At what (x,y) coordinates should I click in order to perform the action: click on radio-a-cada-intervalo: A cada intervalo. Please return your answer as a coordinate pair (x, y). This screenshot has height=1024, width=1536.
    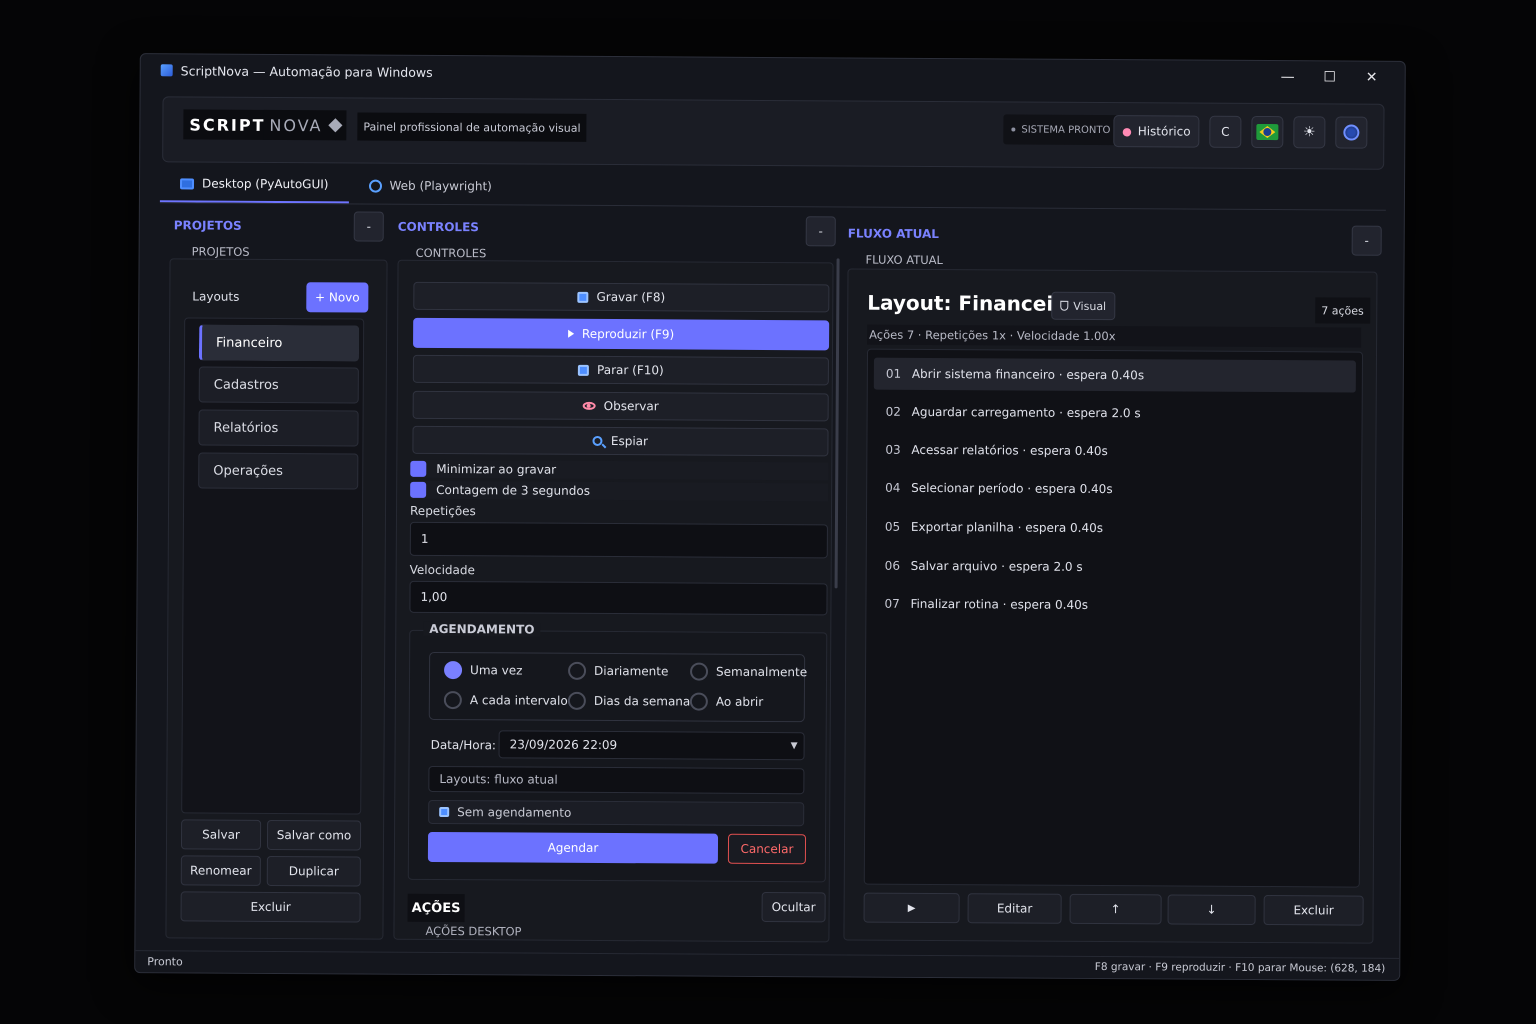
    Looking at the image, I should click on (505, 700).